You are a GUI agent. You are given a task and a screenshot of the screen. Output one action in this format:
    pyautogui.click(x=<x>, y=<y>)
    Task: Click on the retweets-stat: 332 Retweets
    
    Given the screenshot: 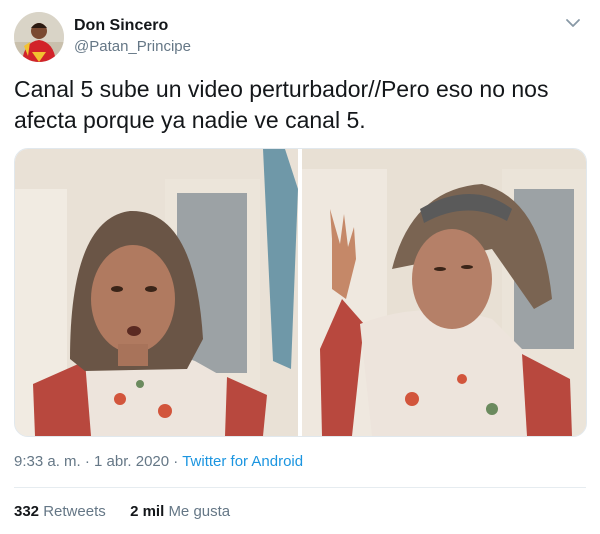 What is the action you would take?
    pyautogui.click(x=62, y=511)
    